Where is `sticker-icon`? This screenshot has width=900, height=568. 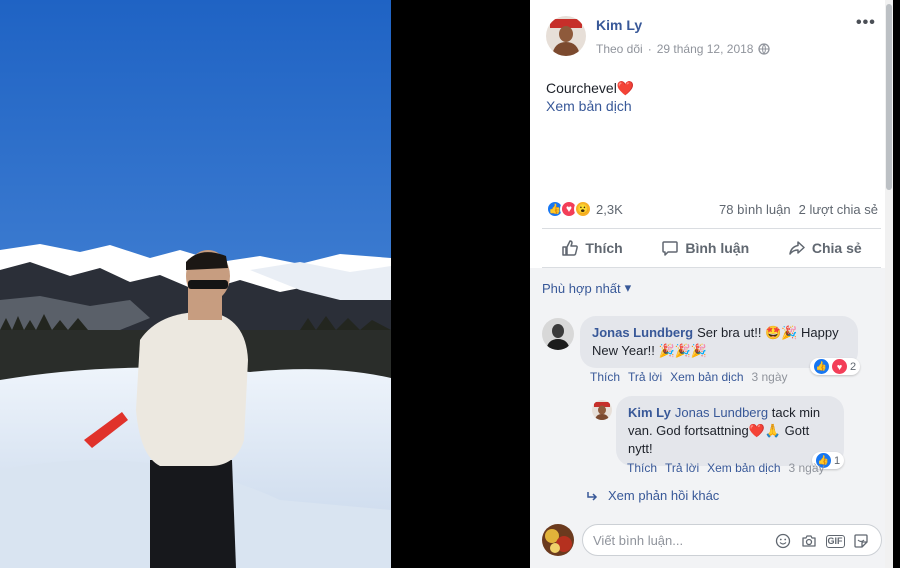
sticker-icon is located at coordinates (861, 541).